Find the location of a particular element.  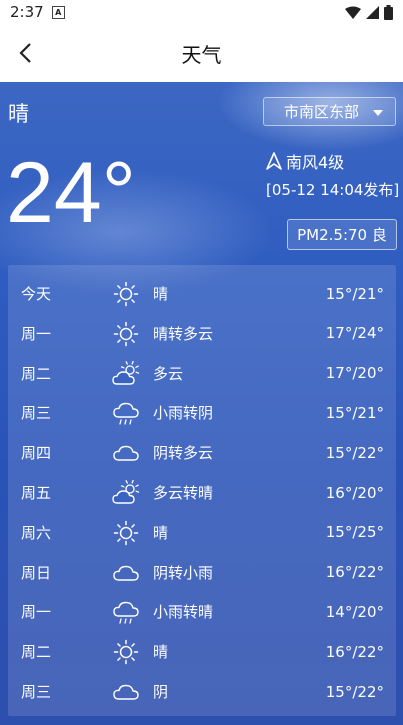

status-bar: 2:37 A is located at coordinates (201, 12).